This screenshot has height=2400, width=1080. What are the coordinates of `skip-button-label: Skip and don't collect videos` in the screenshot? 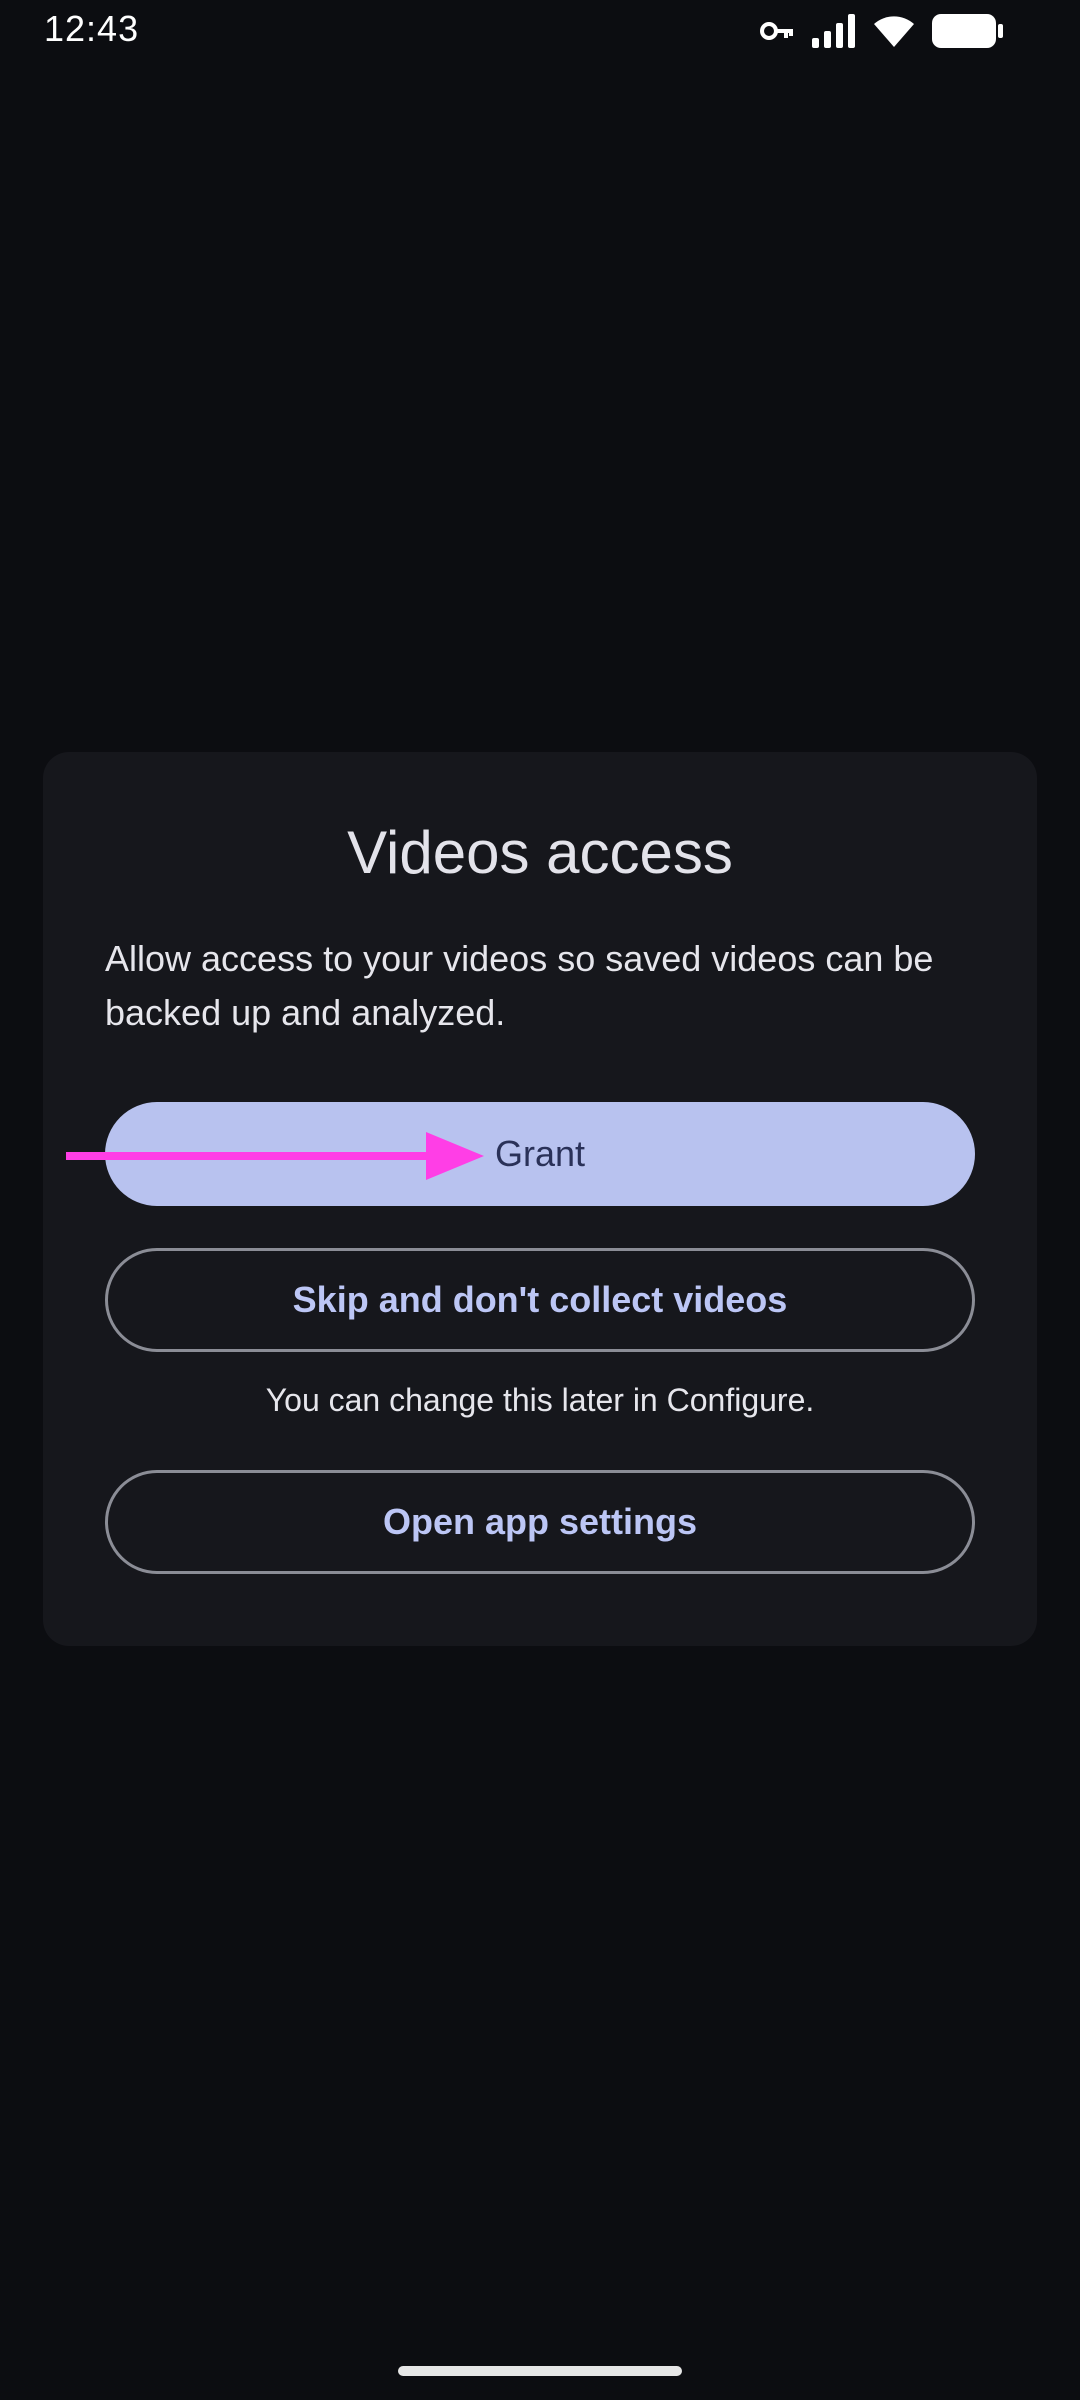 It's located at (540, 1299).